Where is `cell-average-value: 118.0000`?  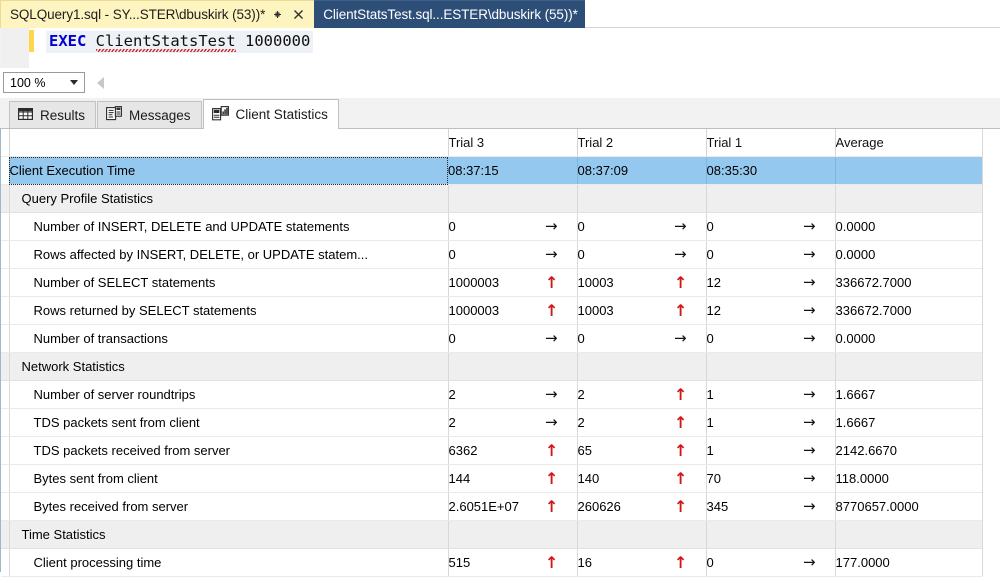
cell-average-value: 118.0000 is located at coordinates (909, 478).